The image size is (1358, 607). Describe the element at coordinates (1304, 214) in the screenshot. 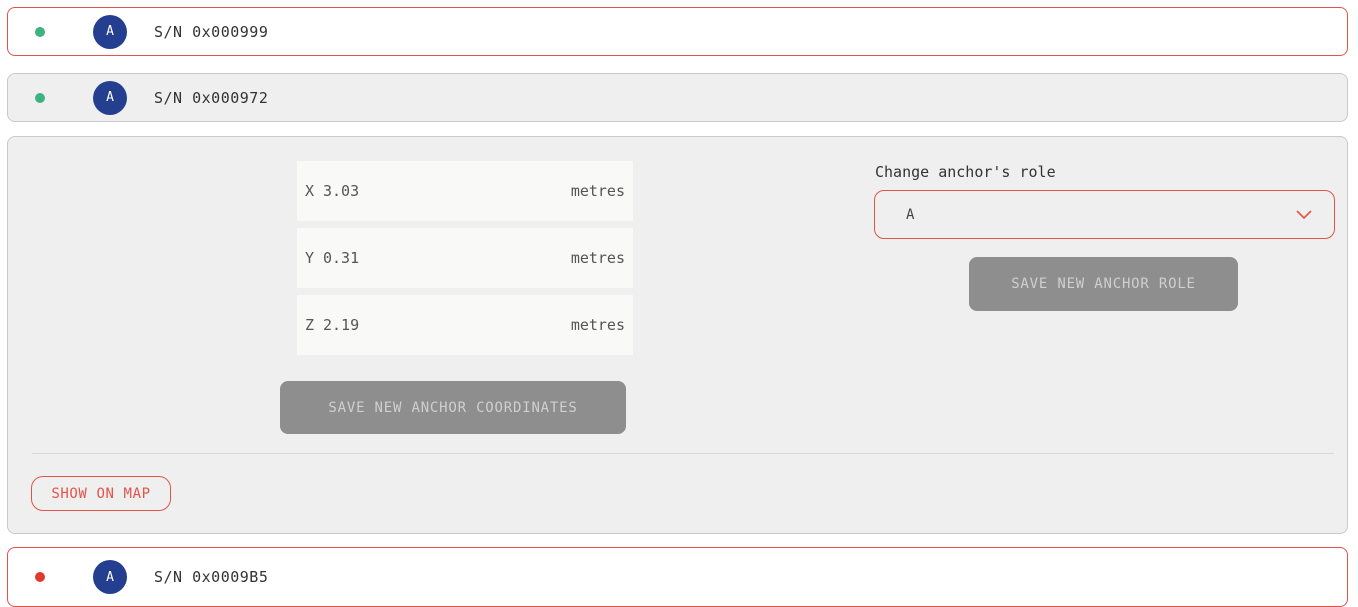

I see `chevron-down-icon` at that location.